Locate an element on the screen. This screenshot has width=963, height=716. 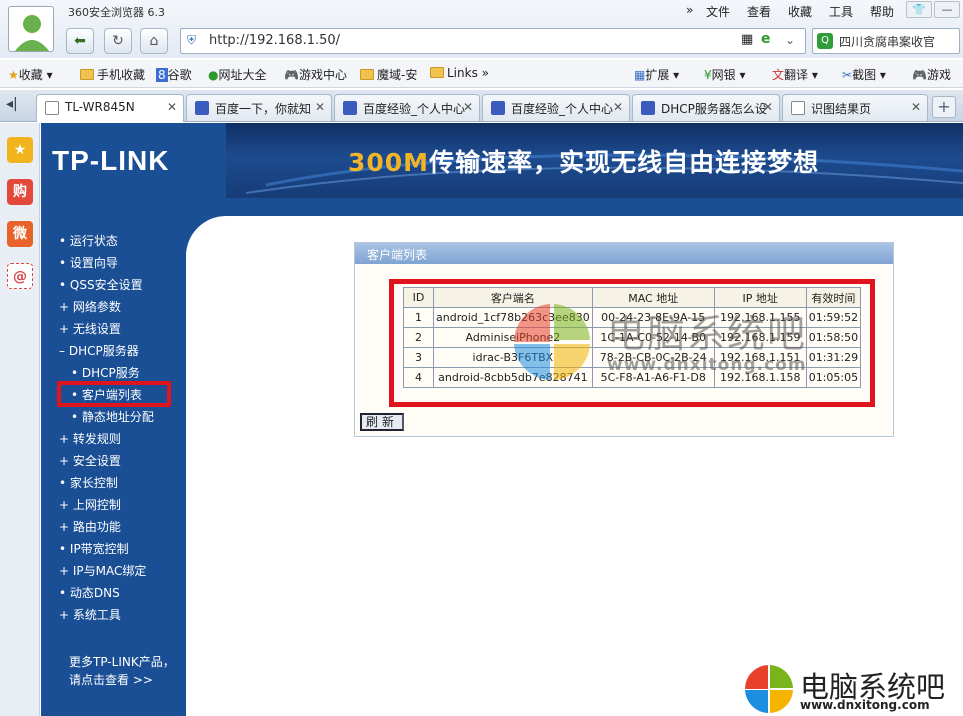
header-logo-area: TP-LINK is located at coordinates (133, 160).